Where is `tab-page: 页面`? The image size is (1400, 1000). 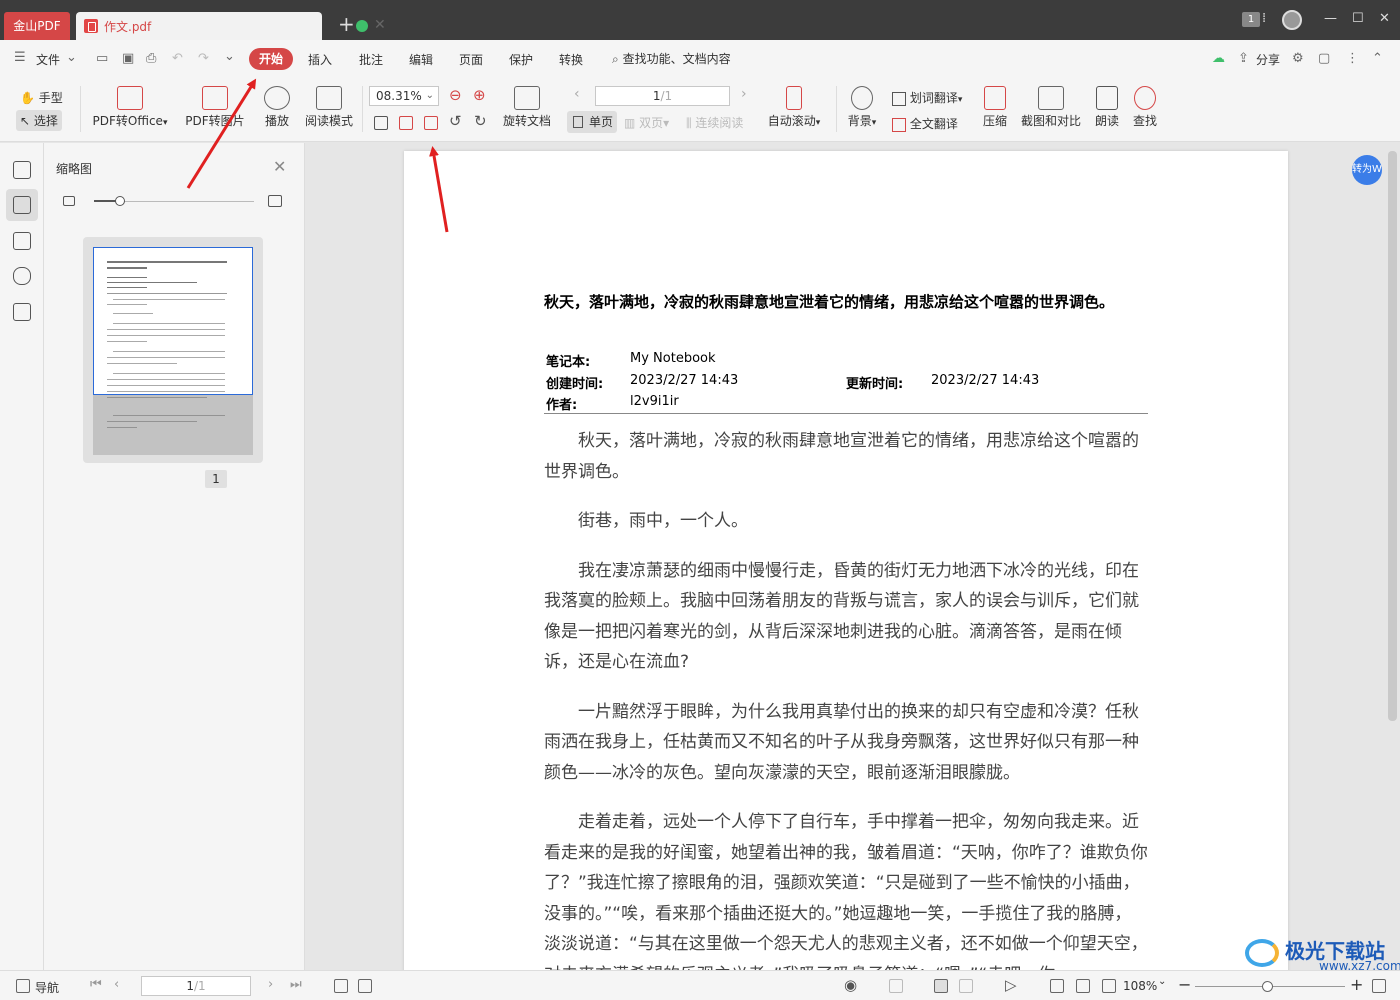 tab-page: 页面 is located at coordinates (471, 59).